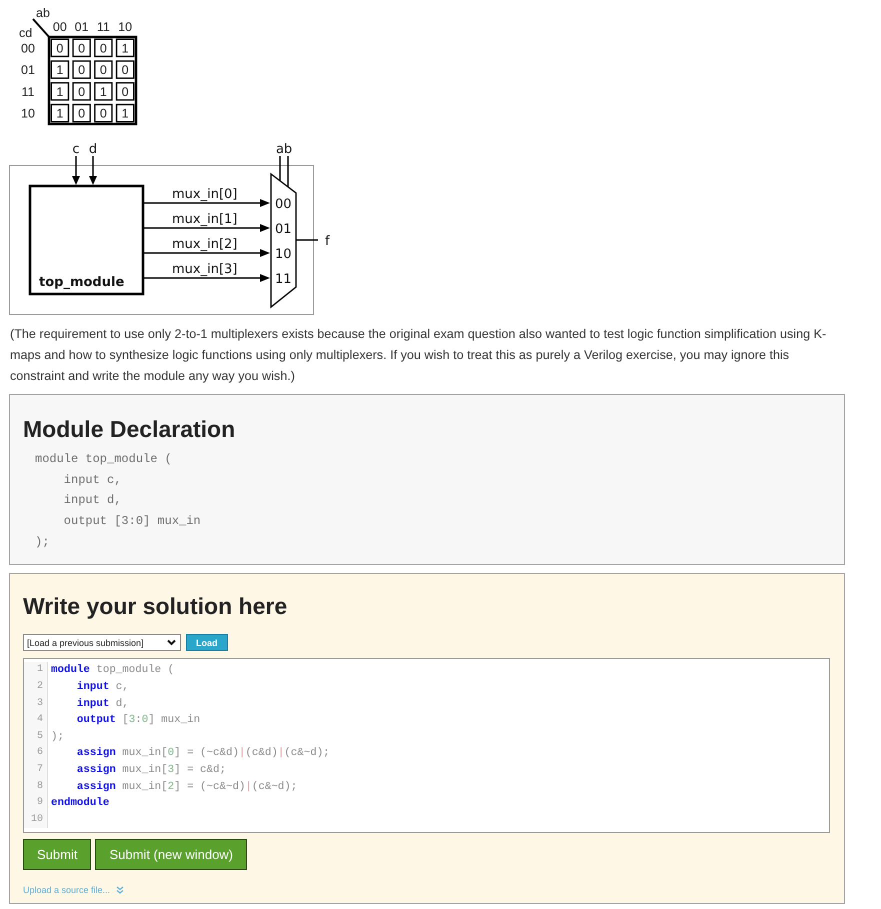  What do you see at coordinates (36, 820) in the screenshot?
I see `line-number: 10` at bounding box center [36, 820].